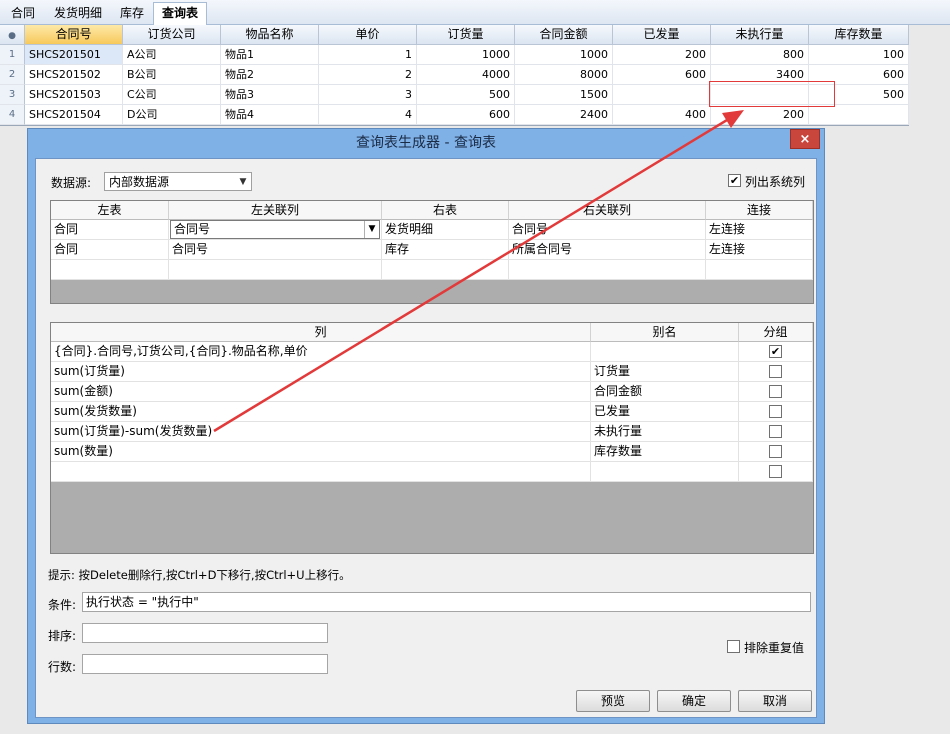  Describe the element at coordinates (12, 55) in the screenshot. I see `row-number: 1` at that location.